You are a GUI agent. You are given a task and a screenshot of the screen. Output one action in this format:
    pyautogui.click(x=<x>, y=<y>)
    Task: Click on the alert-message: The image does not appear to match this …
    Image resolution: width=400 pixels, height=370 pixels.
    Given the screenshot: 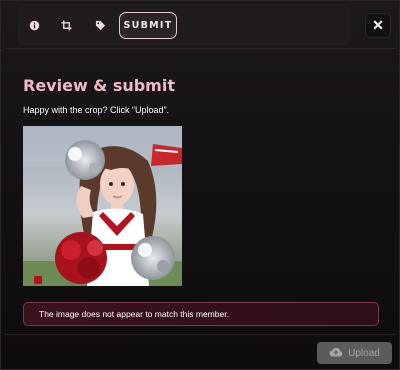 What is the action you would take?
    pyautogui.click(x=134, y=314)
    